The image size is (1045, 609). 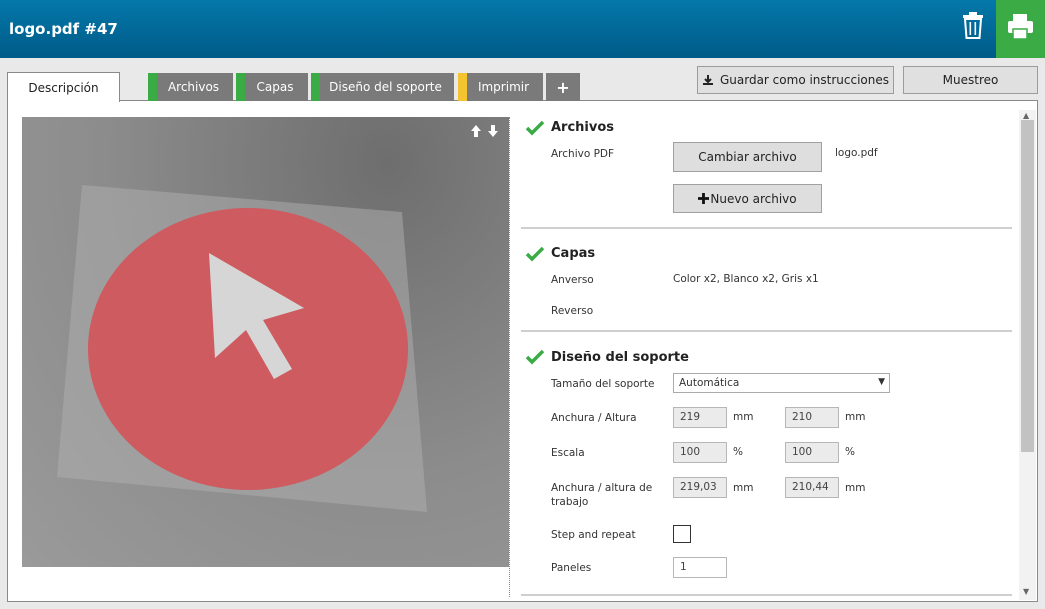 What do you see at coordinates (700, 417) in the screenshot?
I see `width-field: 219` at bounding box center [700, 417].